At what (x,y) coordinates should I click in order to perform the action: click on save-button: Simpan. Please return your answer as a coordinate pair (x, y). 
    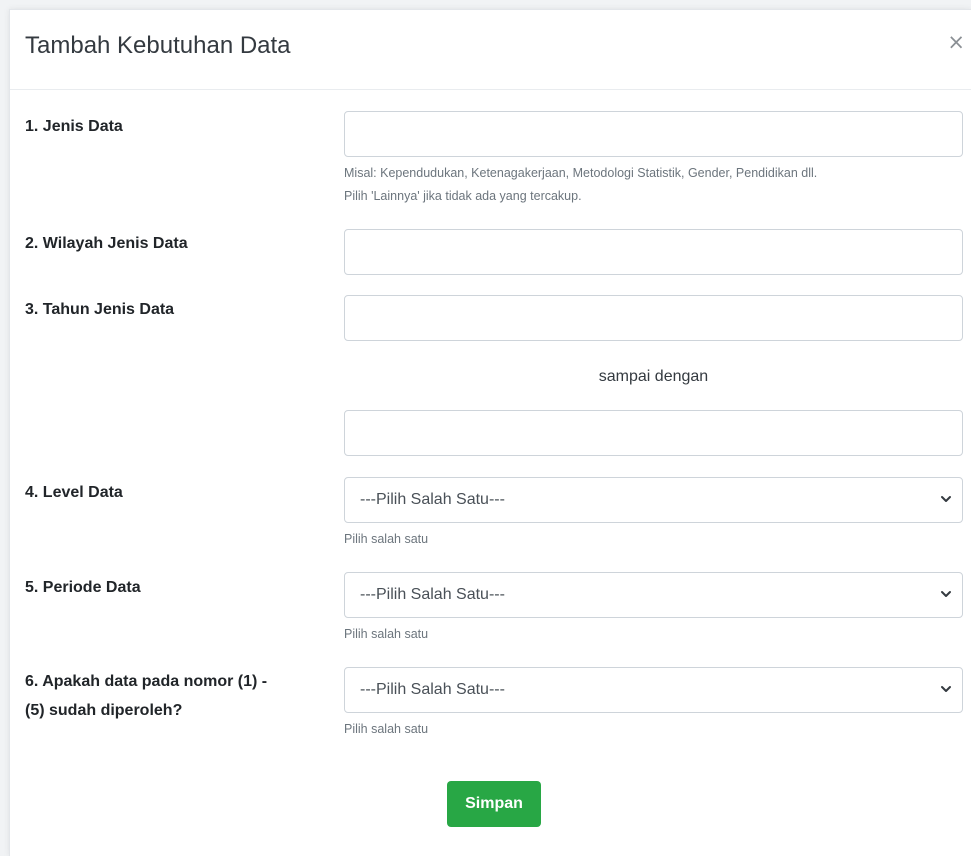
    Looking at the image, I should click on (494, 804).